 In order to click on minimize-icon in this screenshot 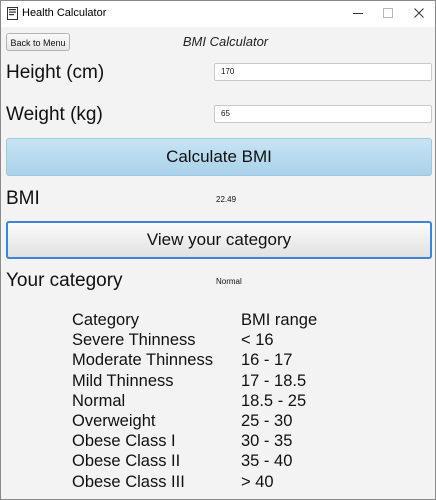, I will do `click(358, 13)`.